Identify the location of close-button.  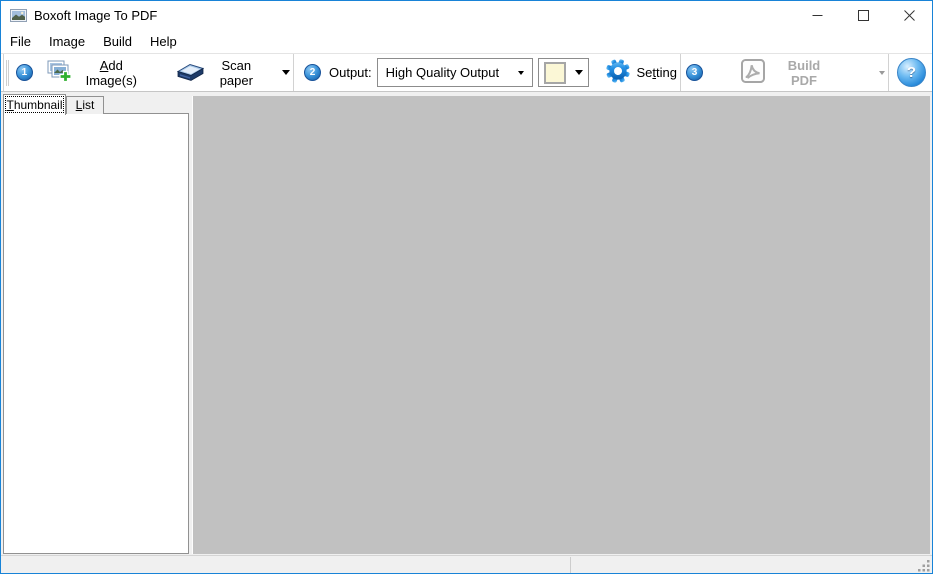
(909, 15).